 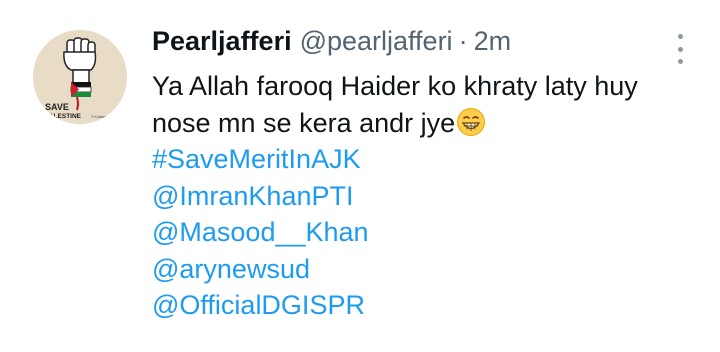 I want to click on tweet-header: Pearljafferi @pearljafferi · 2m, so click(x=331, y=44).